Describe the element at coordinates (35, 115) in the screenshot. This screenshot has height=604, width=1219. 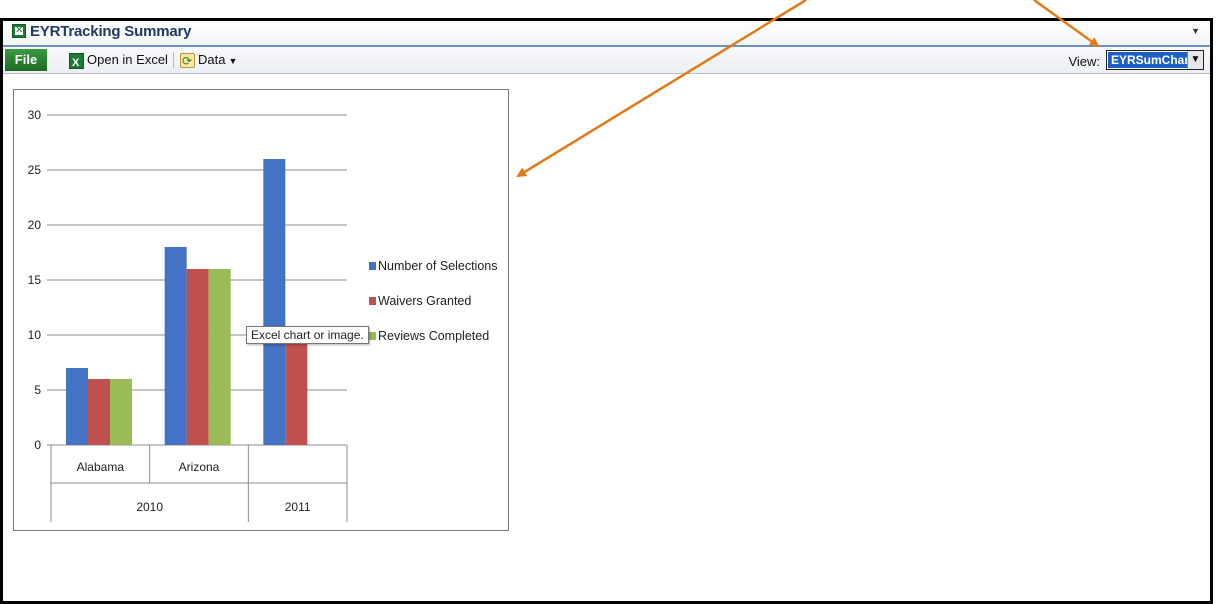
I see `y-tick-label: 30` at that location.